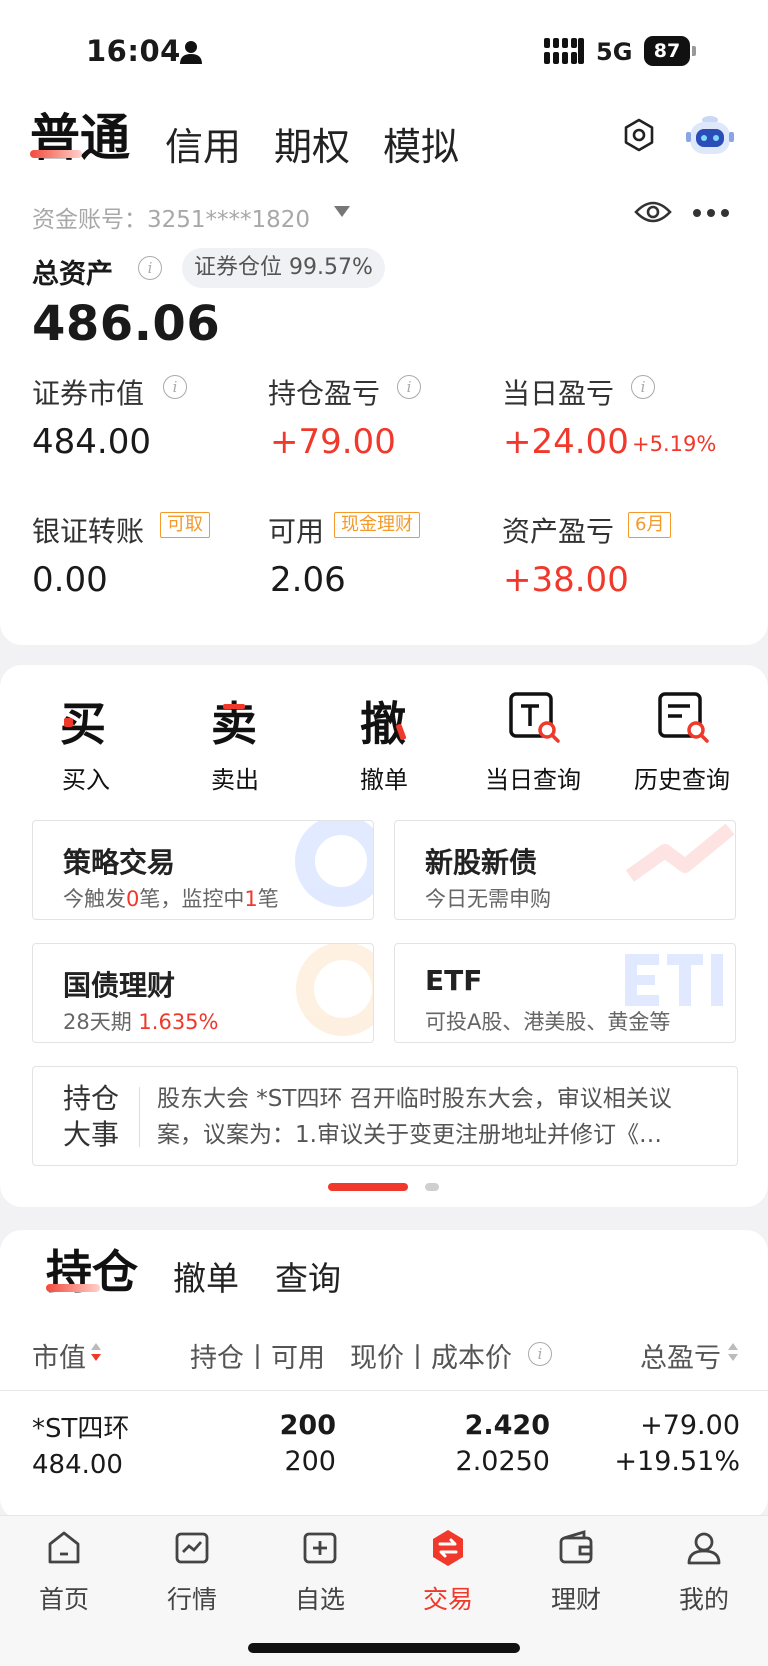  I want to click on nav-home-label: 首页, so click(63, 1599).